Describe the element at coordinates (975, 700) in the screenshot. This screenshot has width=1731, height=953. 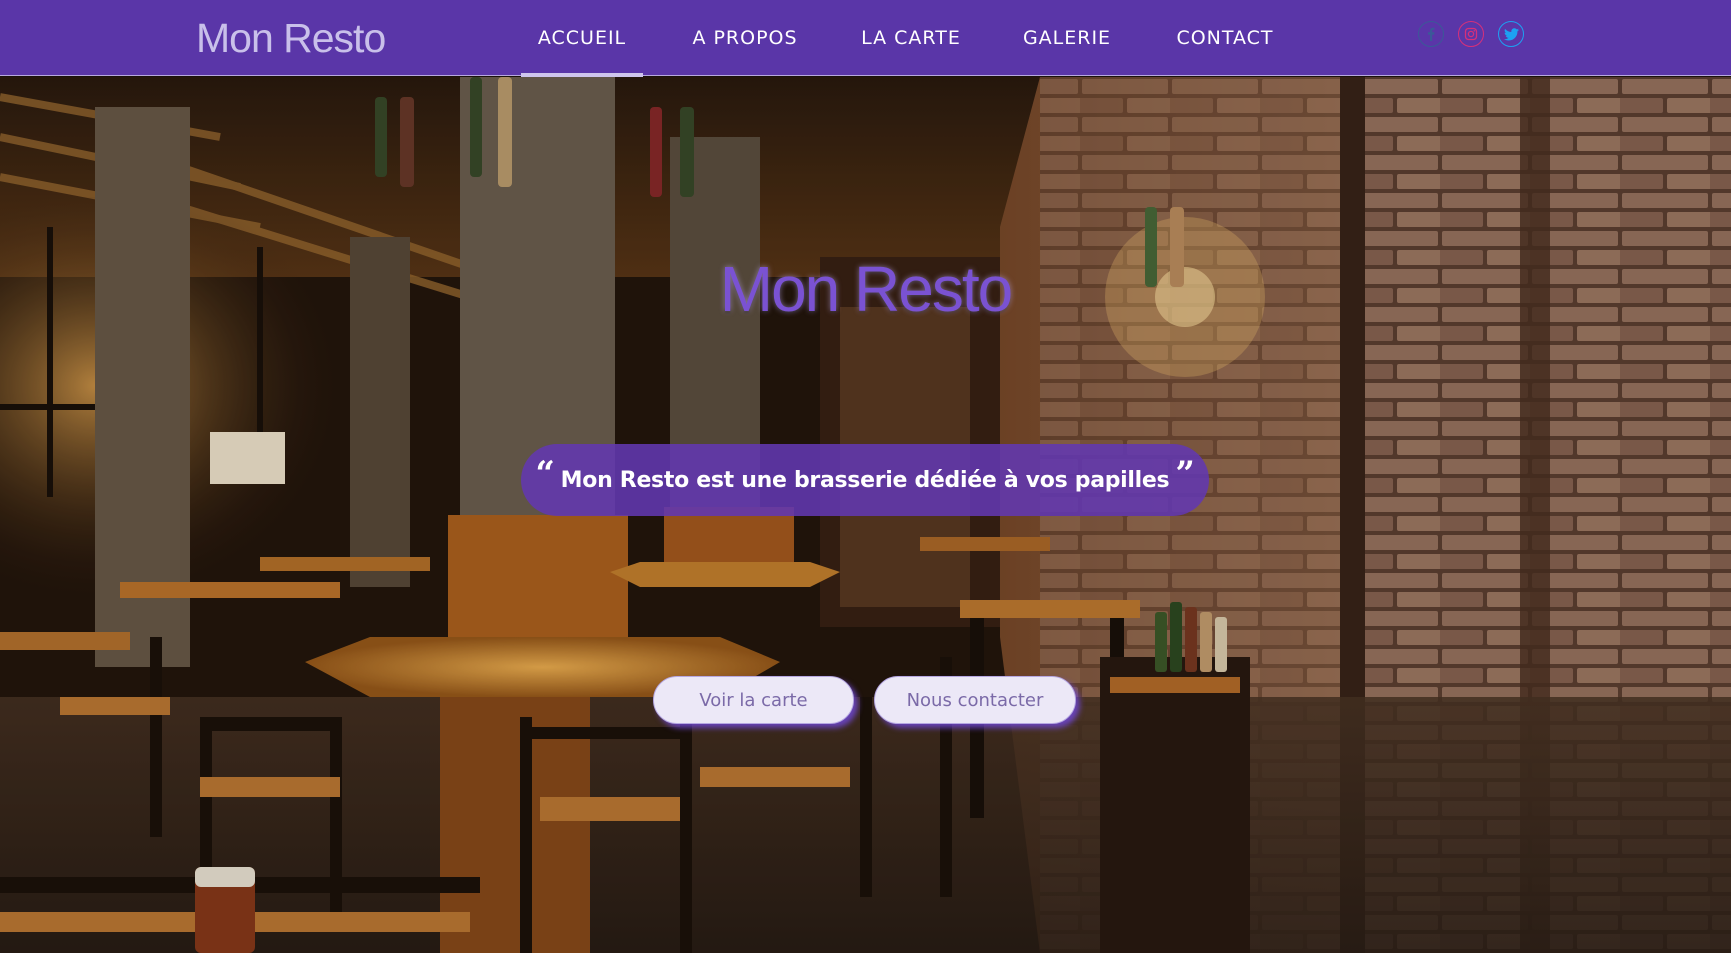
I see `contact-us-button: Nous contacter` at that location.